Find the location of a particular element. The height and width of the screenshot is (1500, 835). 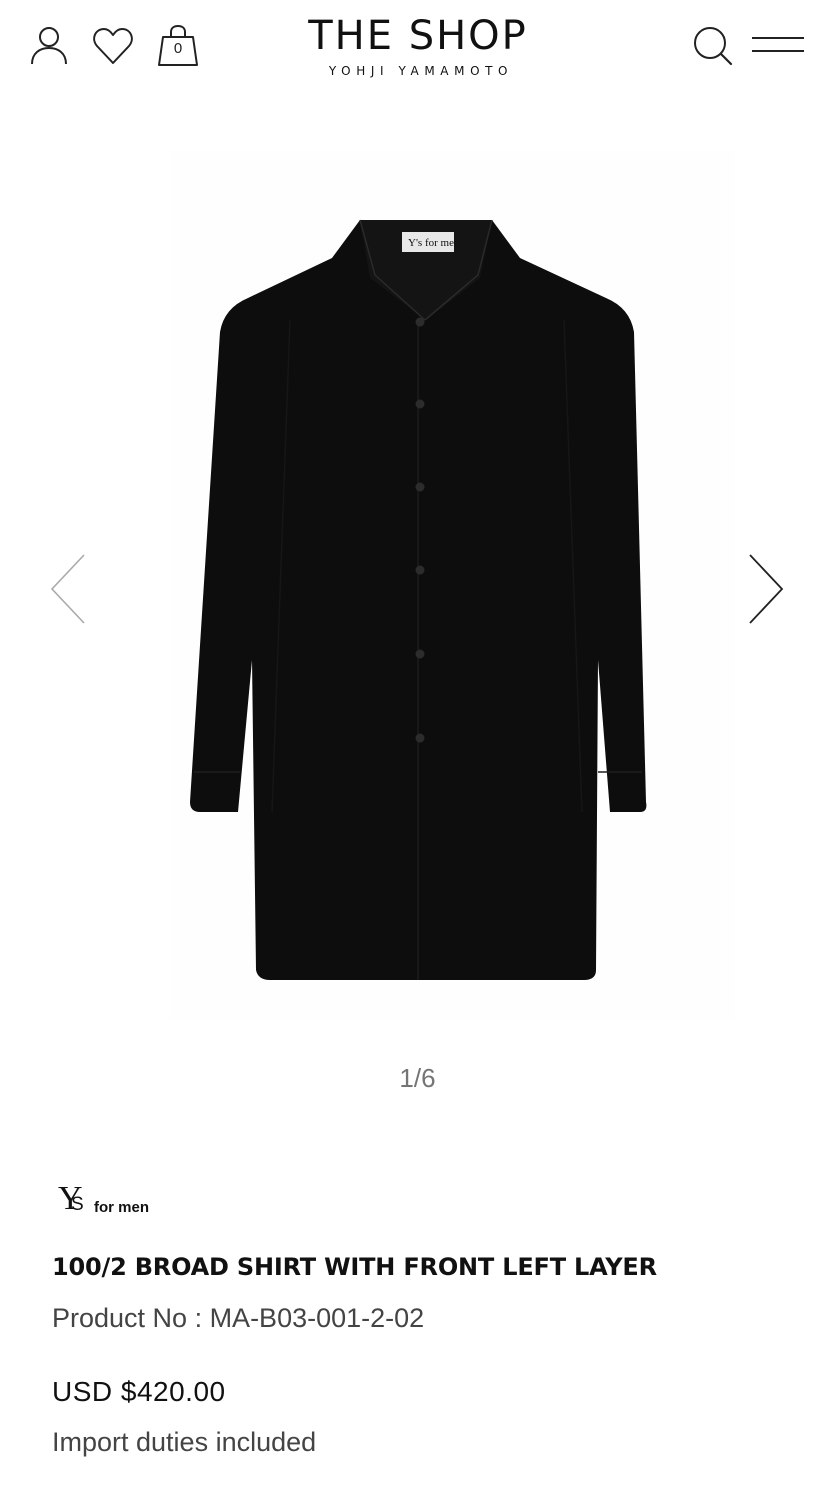

product-name: 100/2 BROAD SHIRT WITH FRONT LEFT LAYER is located at coordinates (354, 1267).